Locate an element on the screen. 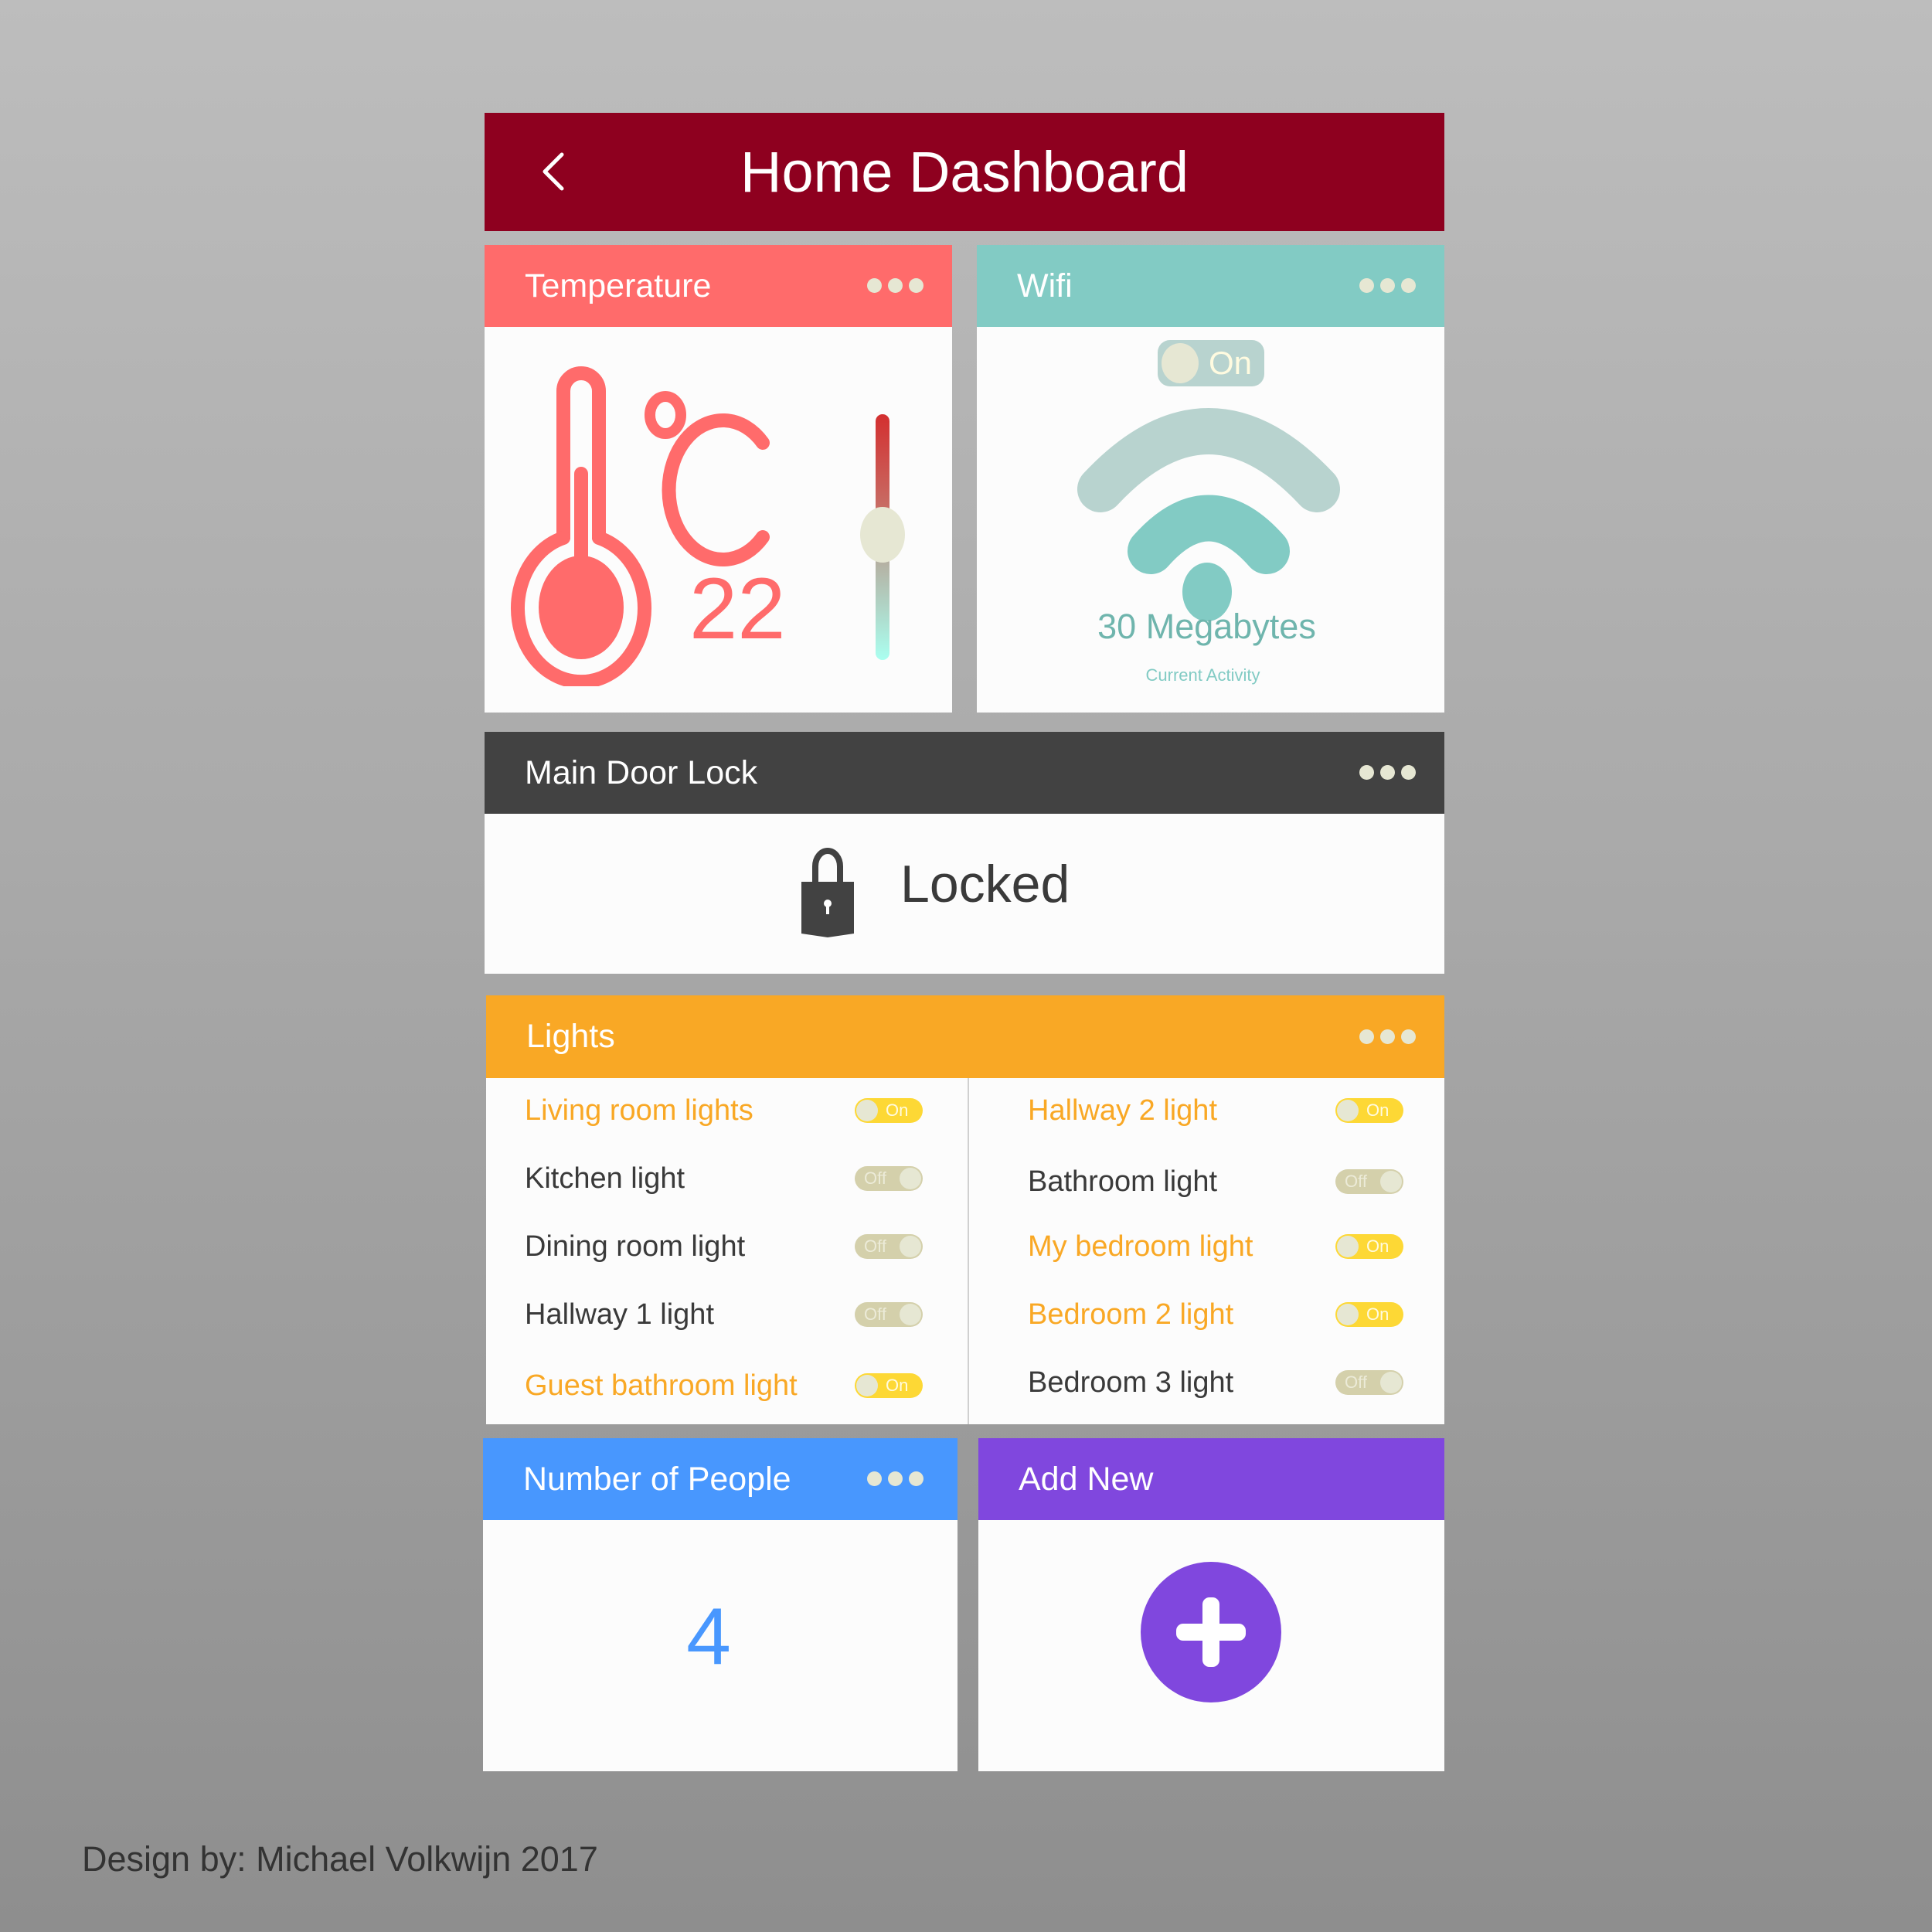  people-card-body: 4 is located at coordinates (720, 1645).